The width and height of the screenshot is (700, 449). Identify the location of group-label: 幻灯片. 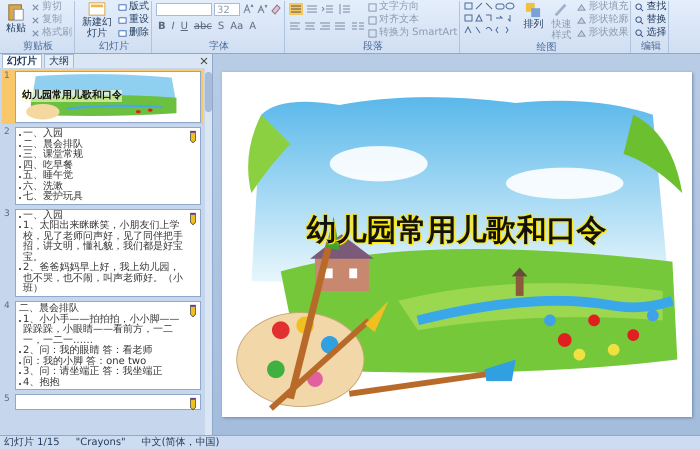
(114, 47).